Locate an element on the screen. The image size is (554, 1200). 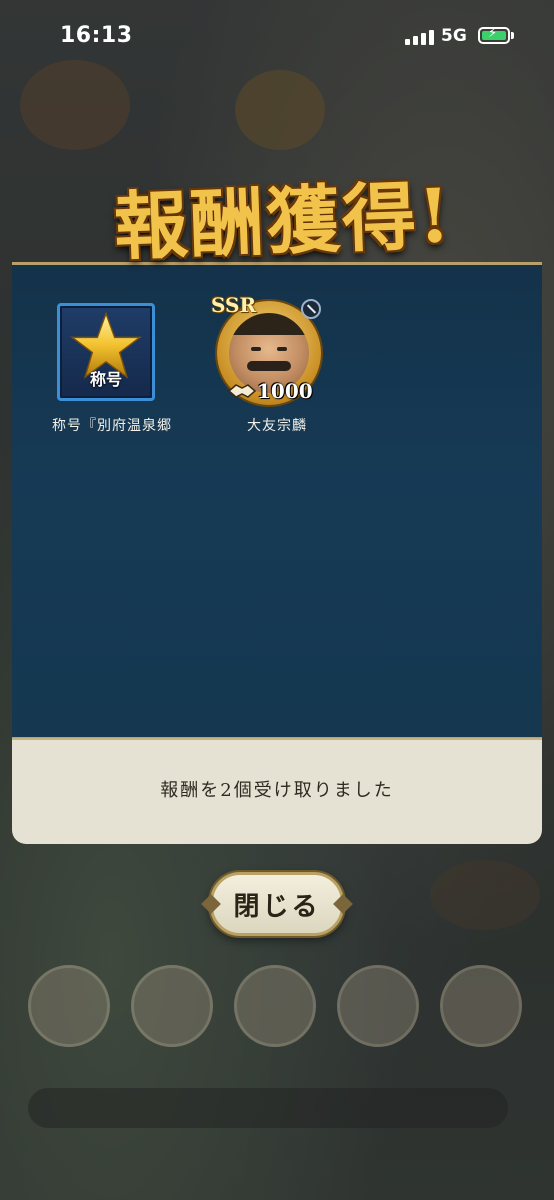
background-menu is located at coordinates (278, 1010).